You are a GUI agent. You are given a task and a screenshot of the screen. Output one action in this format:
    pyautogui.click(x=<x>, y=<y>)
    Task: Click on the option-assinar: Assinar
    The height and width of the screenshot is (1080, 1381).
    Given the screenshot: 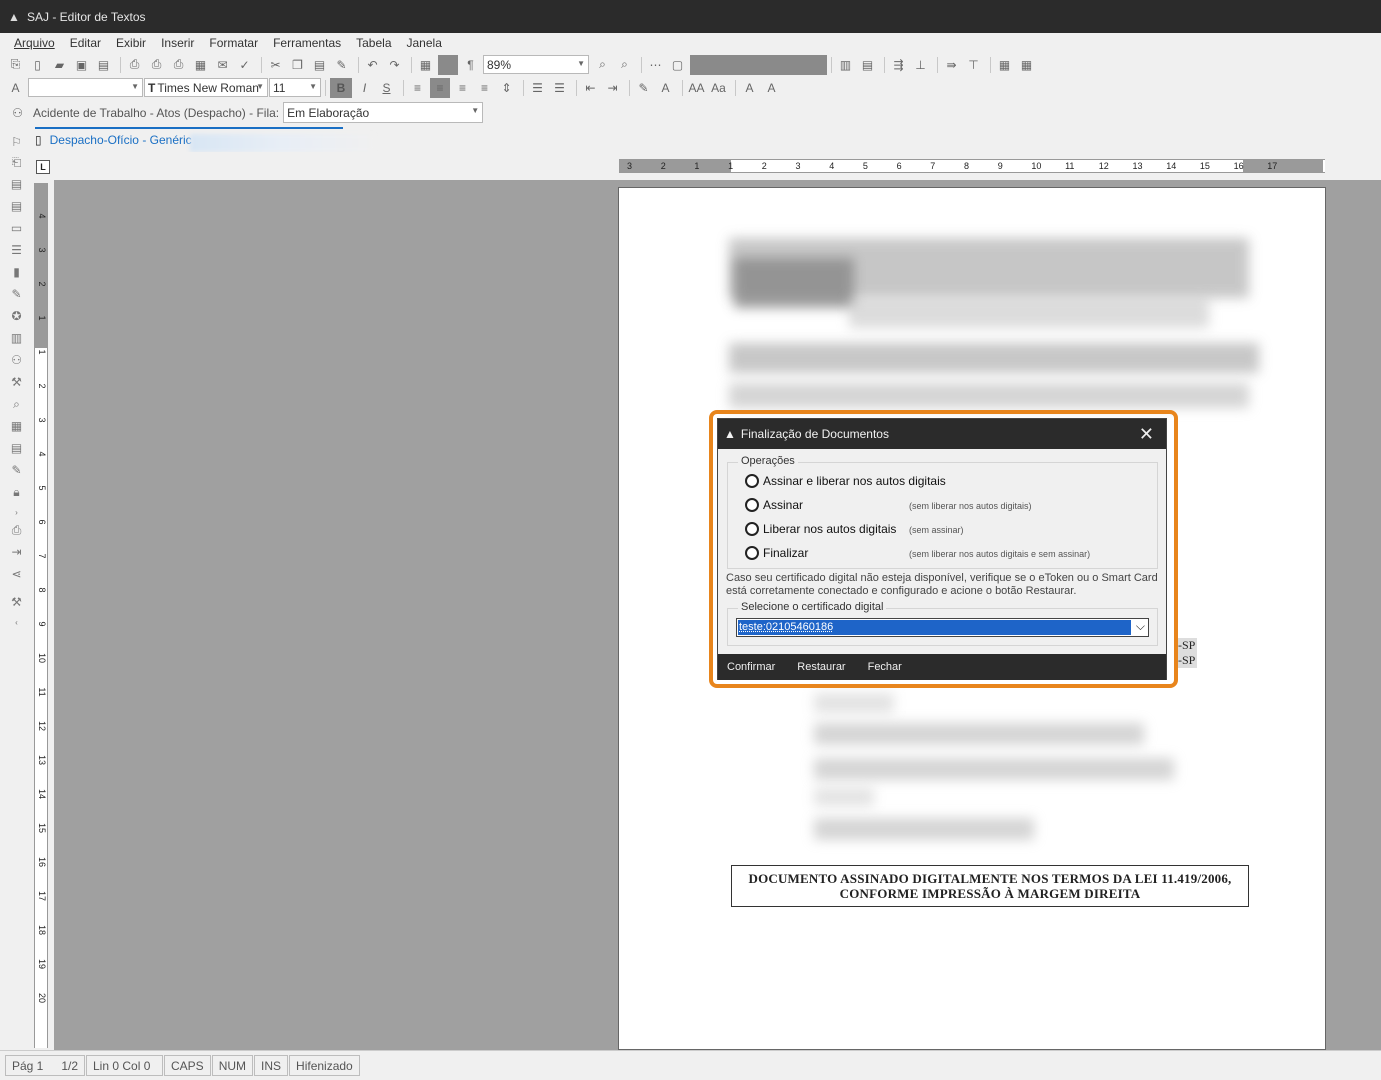 What is the action you would take?
    pyautogui.click(x=774, y=505)
    